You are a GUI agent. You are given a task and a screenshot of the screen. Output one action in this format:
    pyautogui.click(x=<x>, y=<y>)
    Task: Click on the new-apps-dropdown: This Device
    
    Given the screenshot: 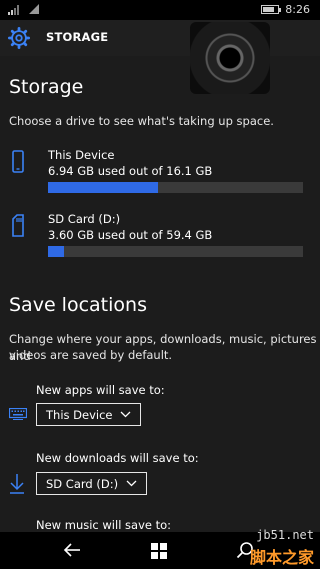 What is the action you would take?
    pyautogui.click(x=89, y=414)
    